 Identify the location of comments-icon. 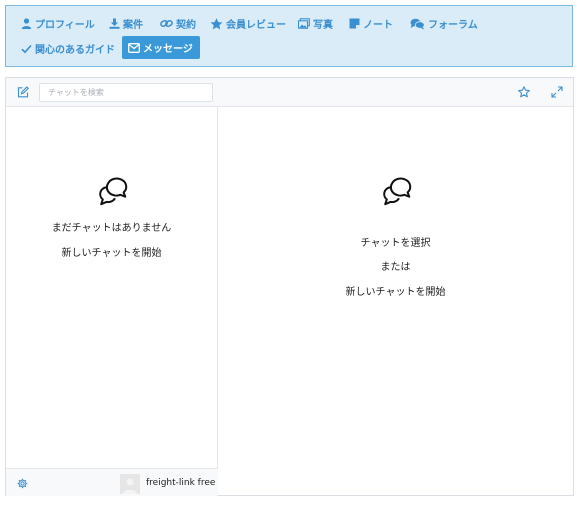
(417, 24).